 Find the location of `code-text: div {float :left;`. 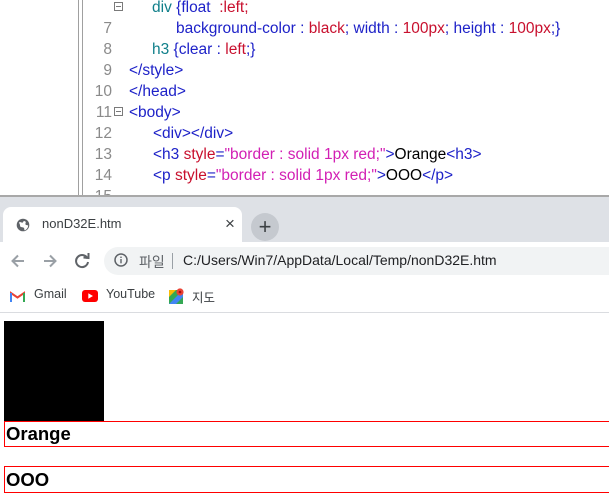

code-text: div {float :left; is located at coordinates (200, 9).